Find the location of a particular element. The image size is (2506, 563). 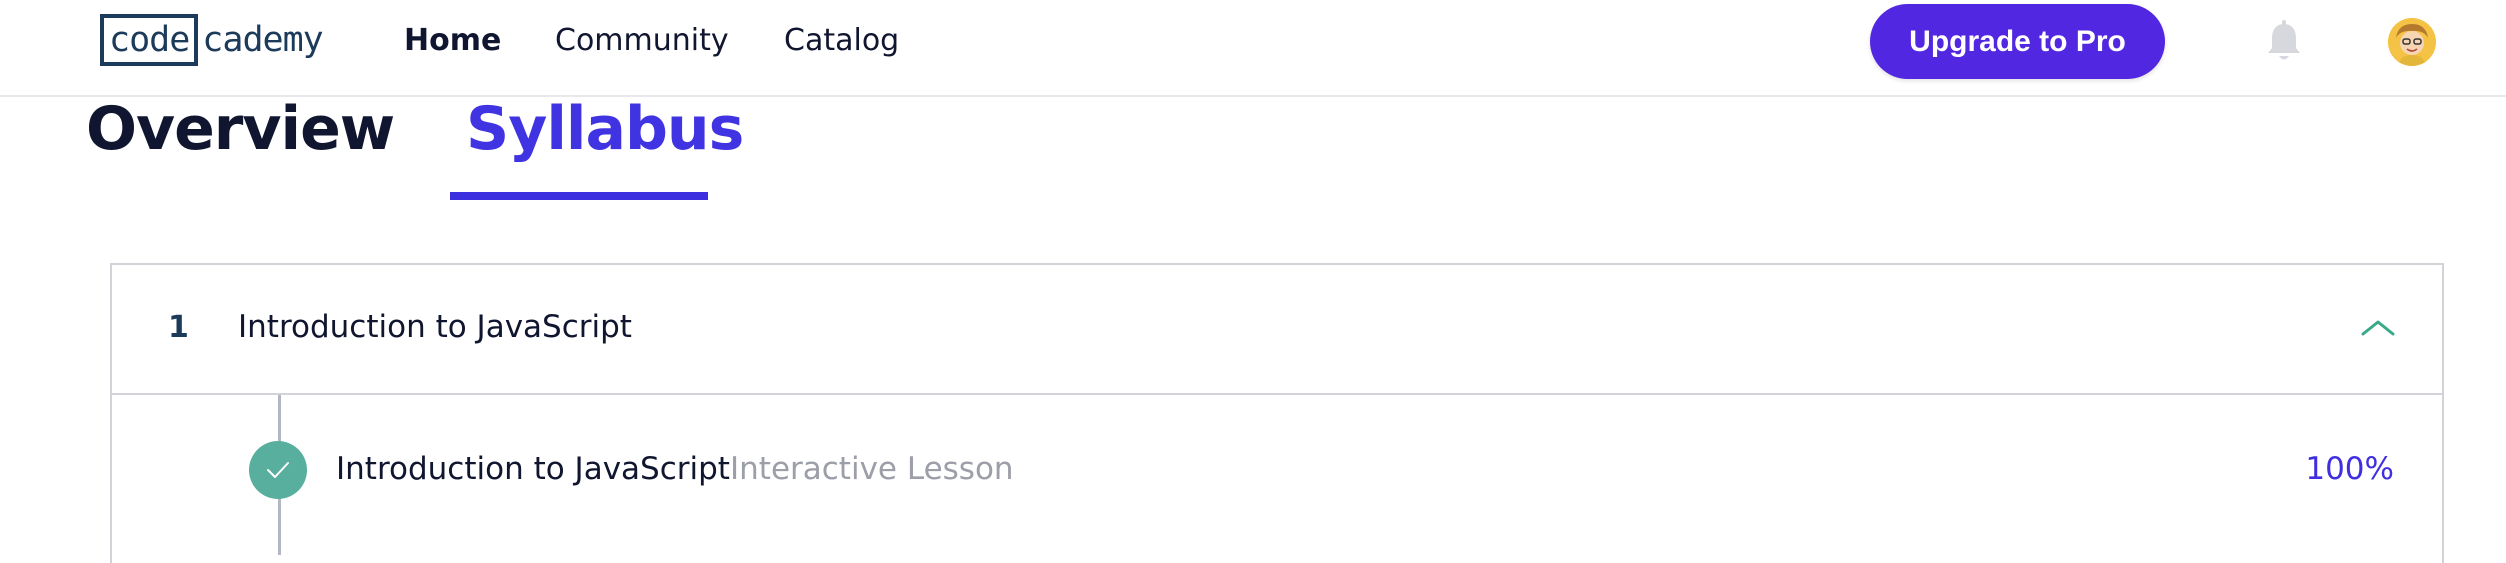

bell-icon is located at coordinates (2284, 42).